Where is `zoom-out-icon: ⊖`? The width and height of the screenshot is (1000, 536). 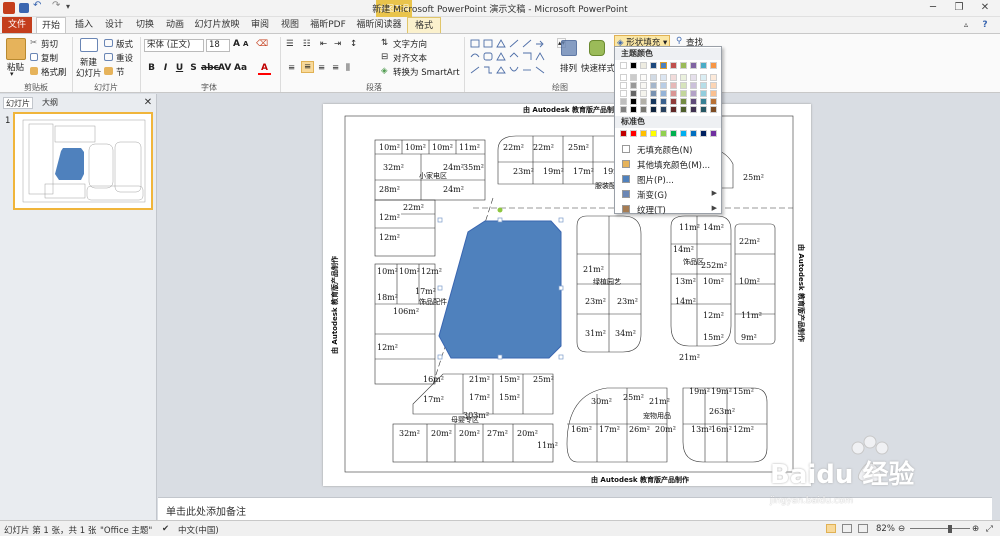
zoom-out-icon: ⊖ is located at coordinates (901, 529).